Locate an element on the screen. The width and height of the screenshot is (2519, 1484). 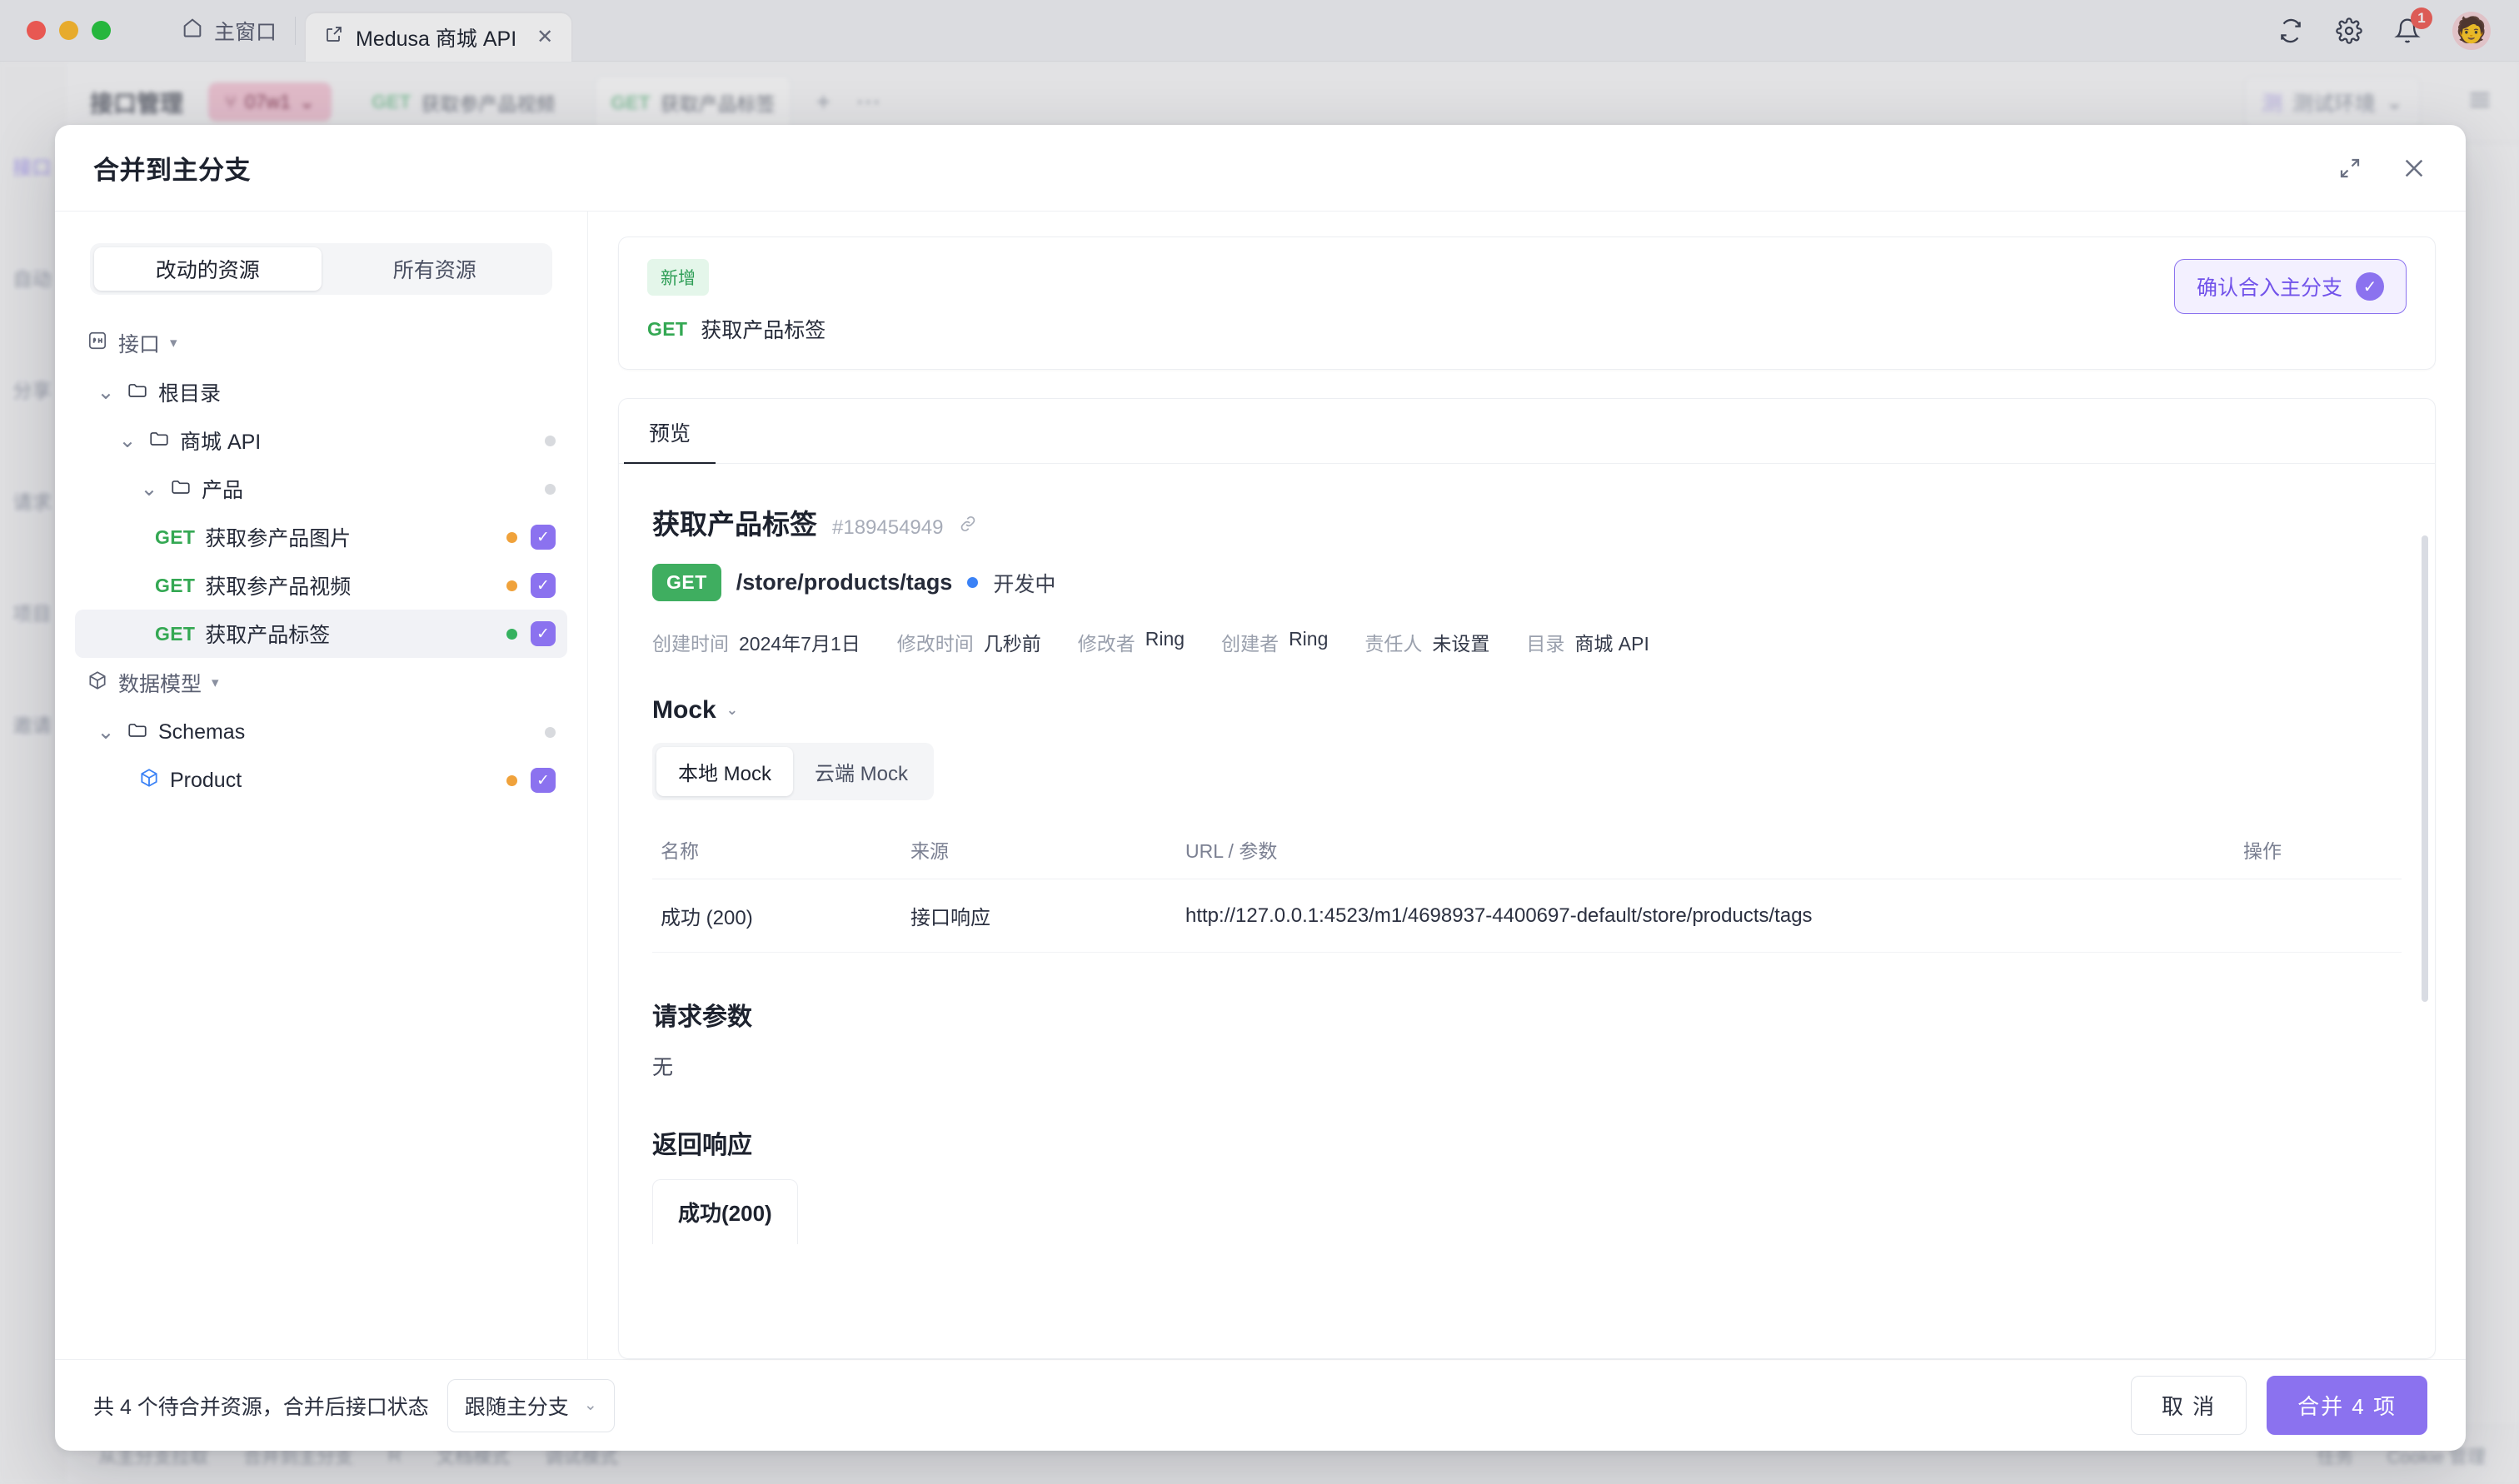
preview-tabs: 预览 is located at coordinates (1527, 431).